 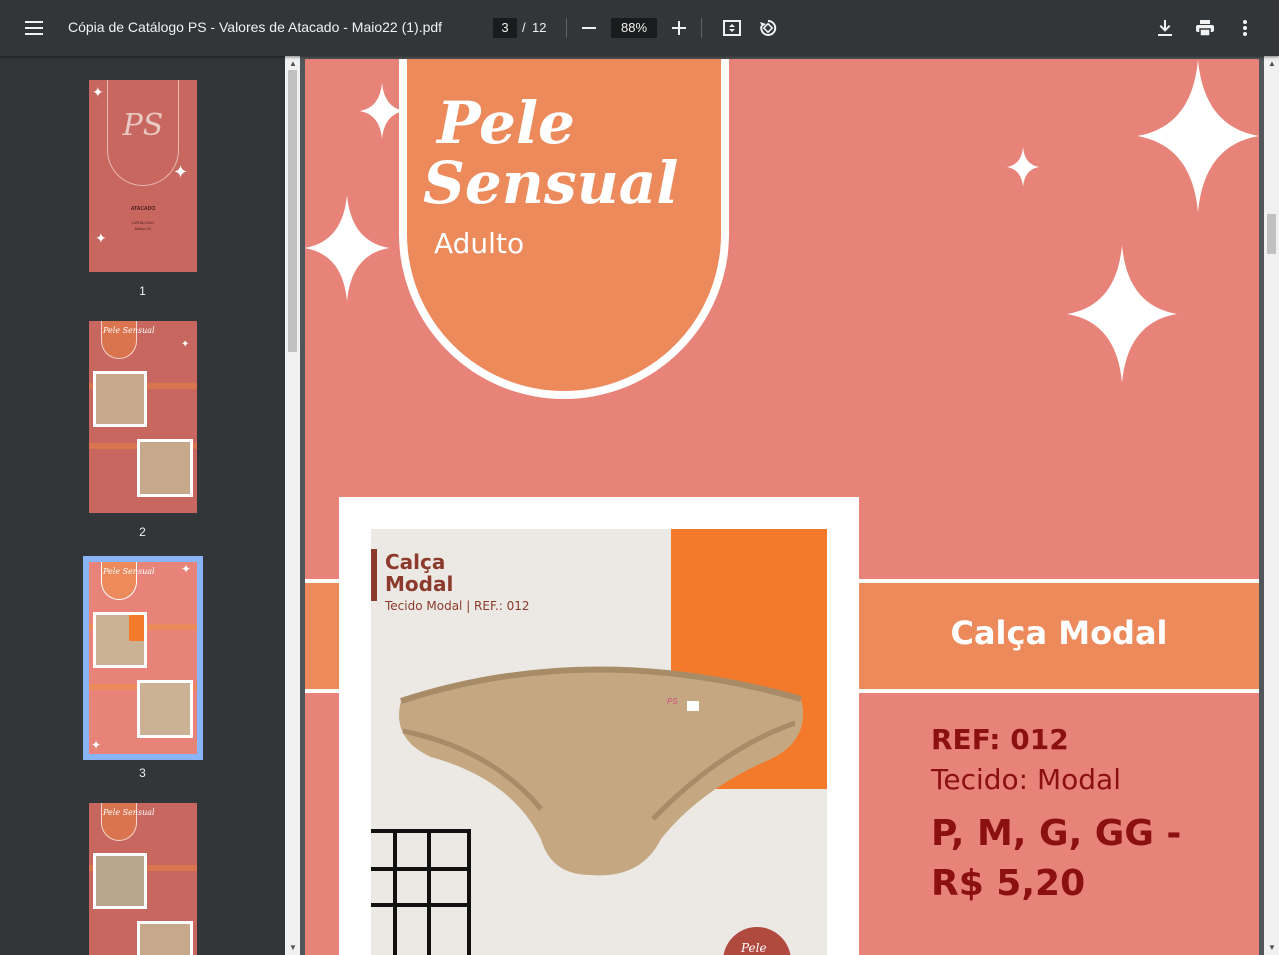 What do you see at coordinates (679, 28) in the screenshot?
I see `zoom-in-icon` at bounding box center [679, 28].